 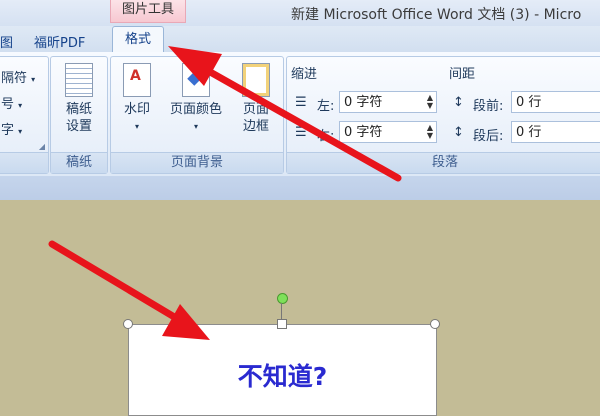 What do you see at coordinates (79, 99) in the screenshot?
I see `manuscript-settings-button: 稿纸 设置` at bounding box center [79, 99].